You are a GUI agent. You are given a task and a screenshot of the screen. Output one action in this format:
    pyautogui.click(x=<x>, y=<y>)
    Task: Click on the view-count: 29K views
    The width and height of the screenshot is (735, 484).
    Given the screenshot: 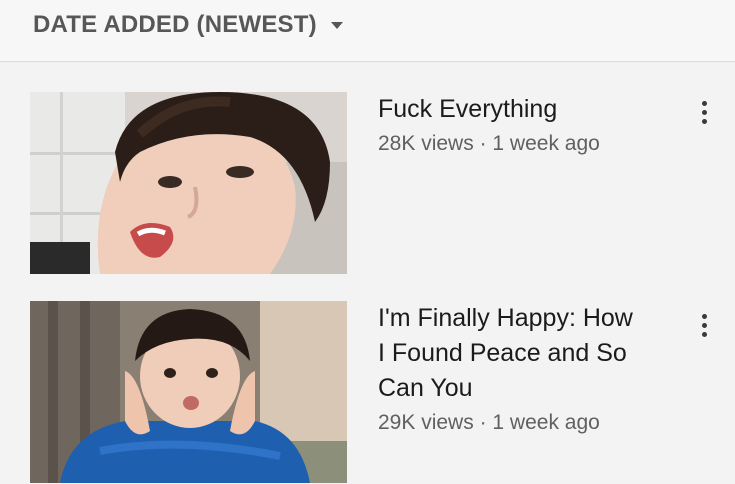 What is the action you would take?
    pyautogui.click(x=426, y=422)
    